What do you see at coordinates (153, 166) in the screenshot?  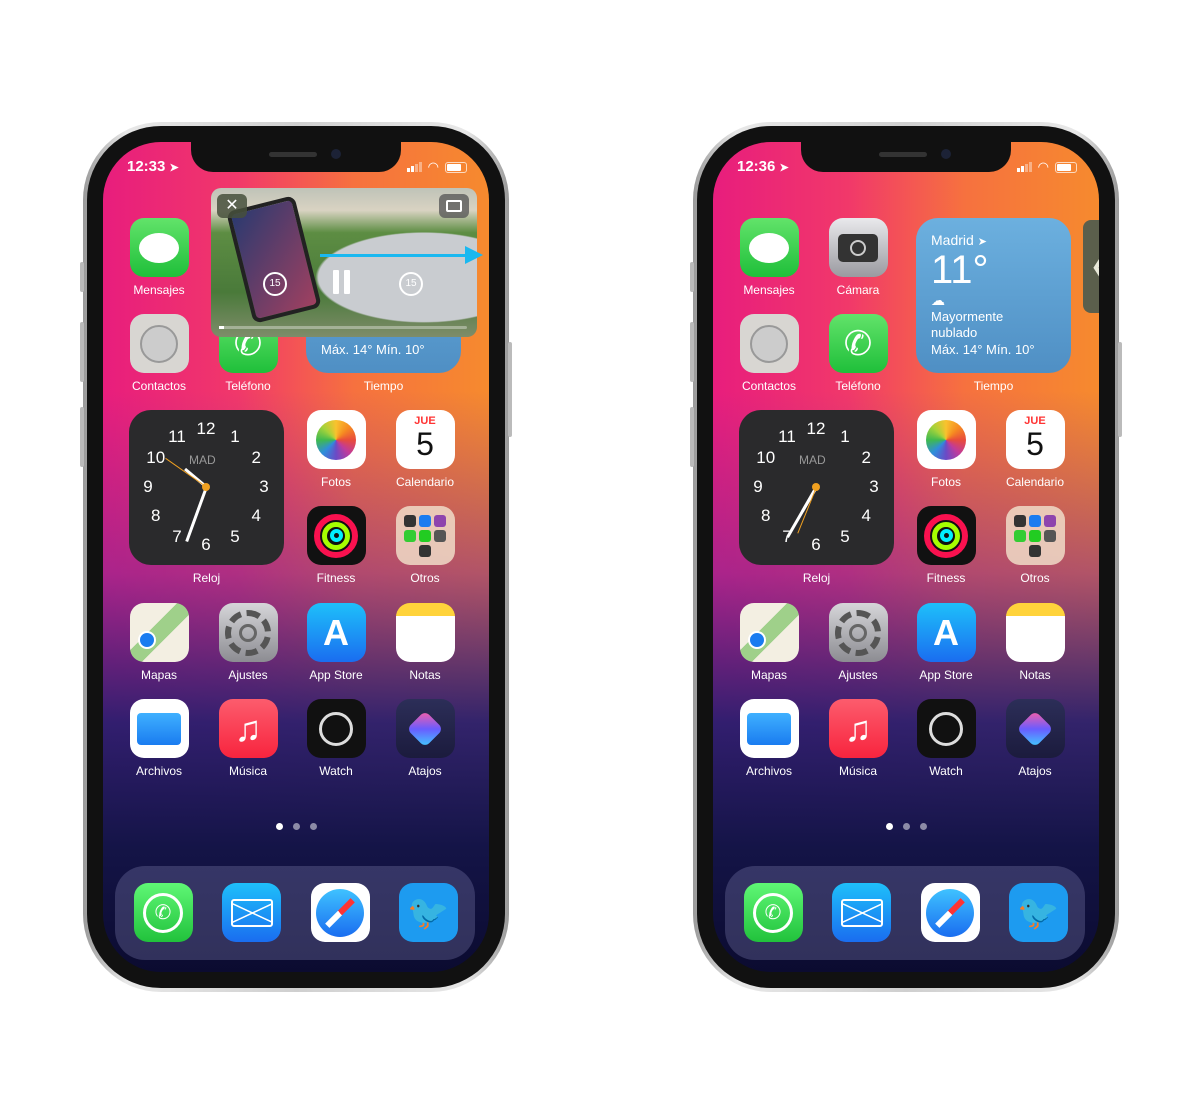 I see `status-time: 12:33 ➤` at bounding box center [153, 166].